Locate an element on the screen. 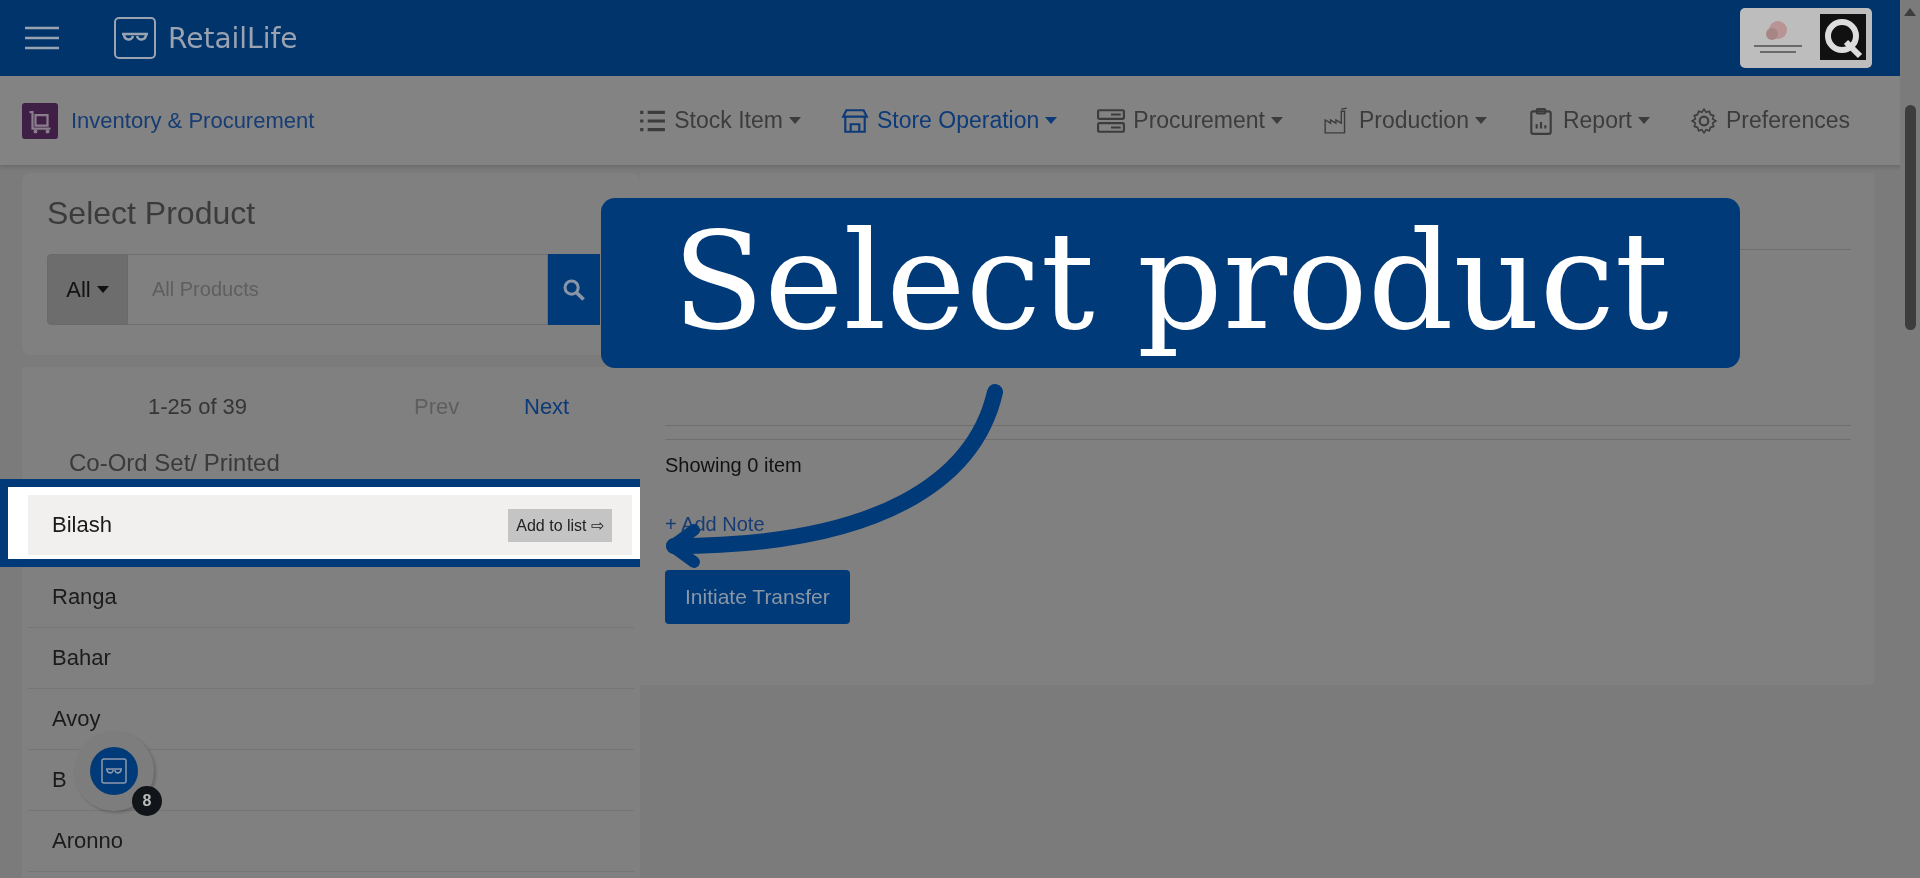 Image resolution: width=1920 pixels, height=878 pixels. product-name: Avoy is located at coordinates (76, 719).